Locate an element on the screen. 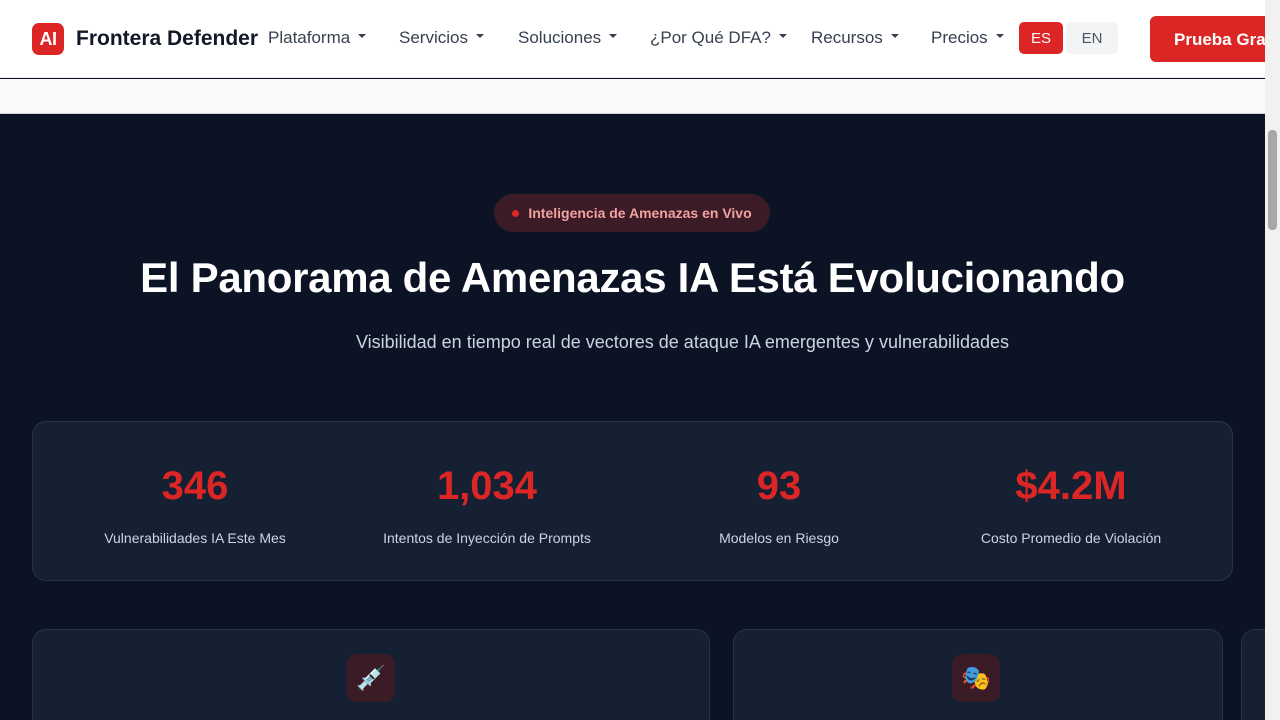 The height and width of the screenshot is (720, 1280). nav-label: Servicios is located at coordinates (433, 37).